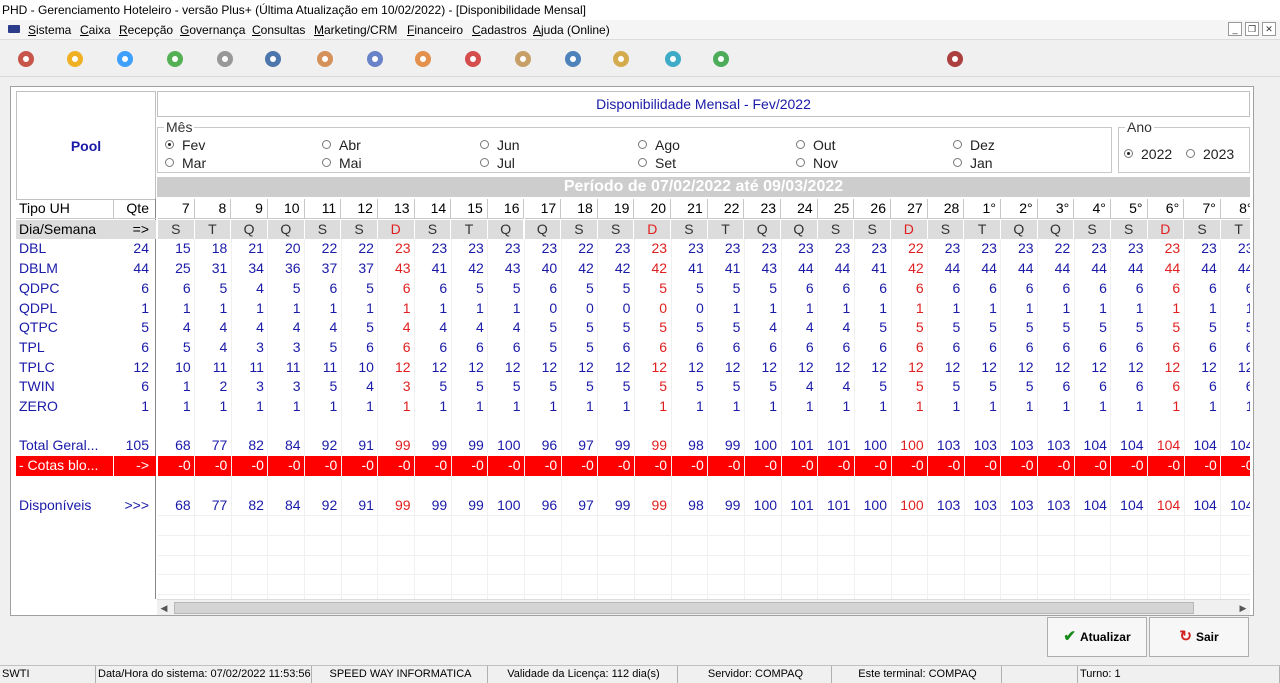  I want to click on month-radio-jul: Jul, so click(497, 163).